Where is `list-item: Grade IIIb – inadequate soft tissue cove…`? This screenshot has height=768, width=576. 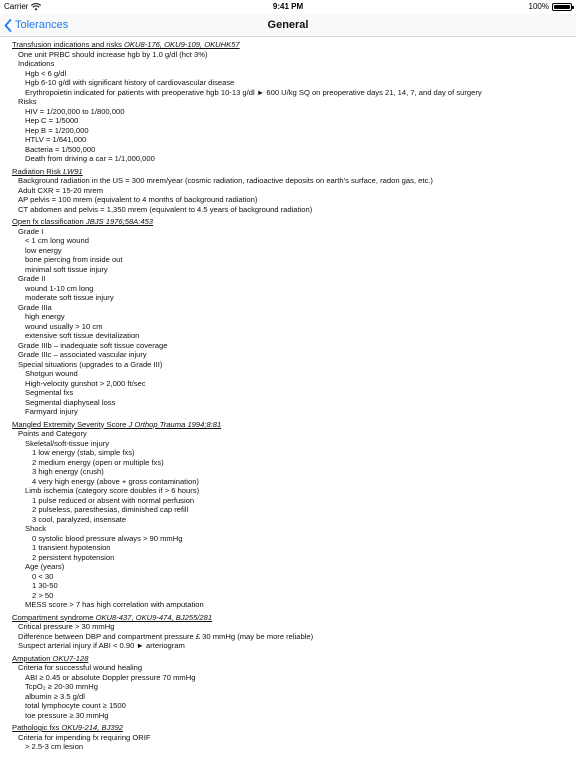 list-item: Grade IIIb – inadequate soft tissue cove… is located at coordinates (93, 345).